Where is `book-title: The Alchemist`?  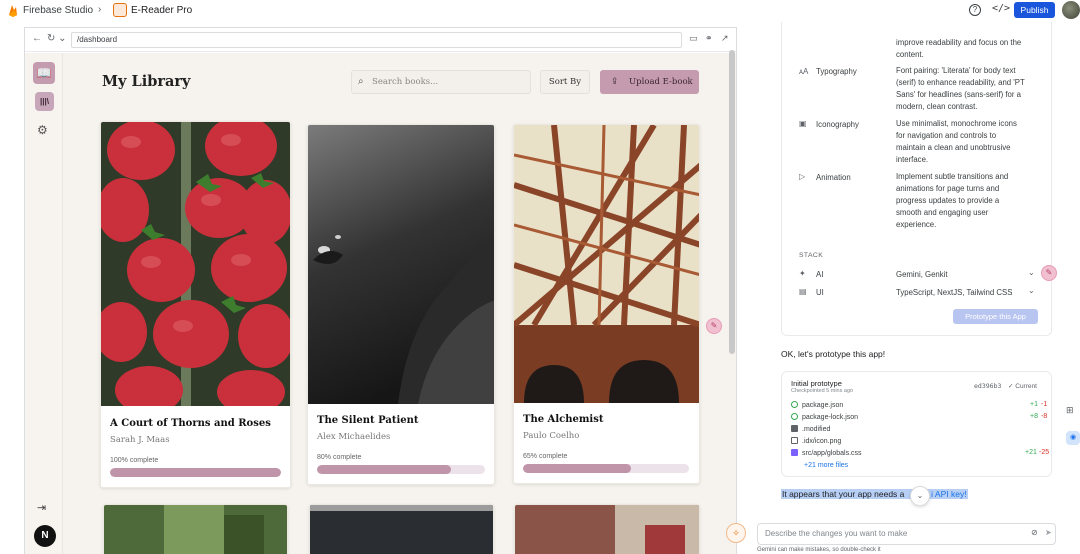
book-title: The Alchemist is located at coordinates (563, 419).